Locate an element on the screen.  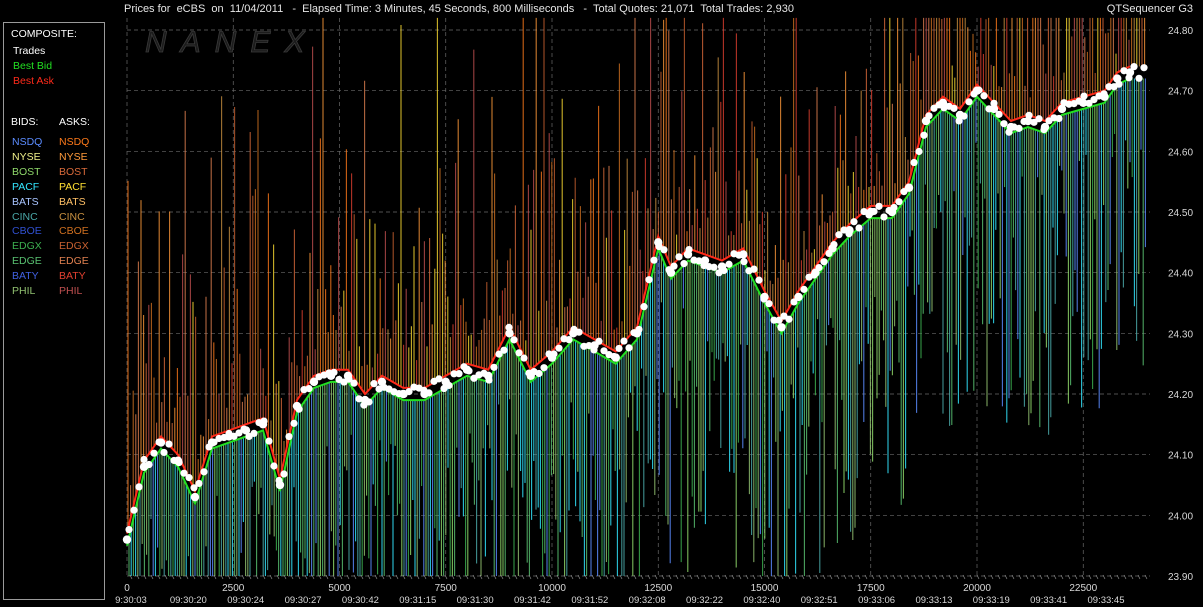
y-tick-label: 24.00 is located at coordinates (1180, 516).